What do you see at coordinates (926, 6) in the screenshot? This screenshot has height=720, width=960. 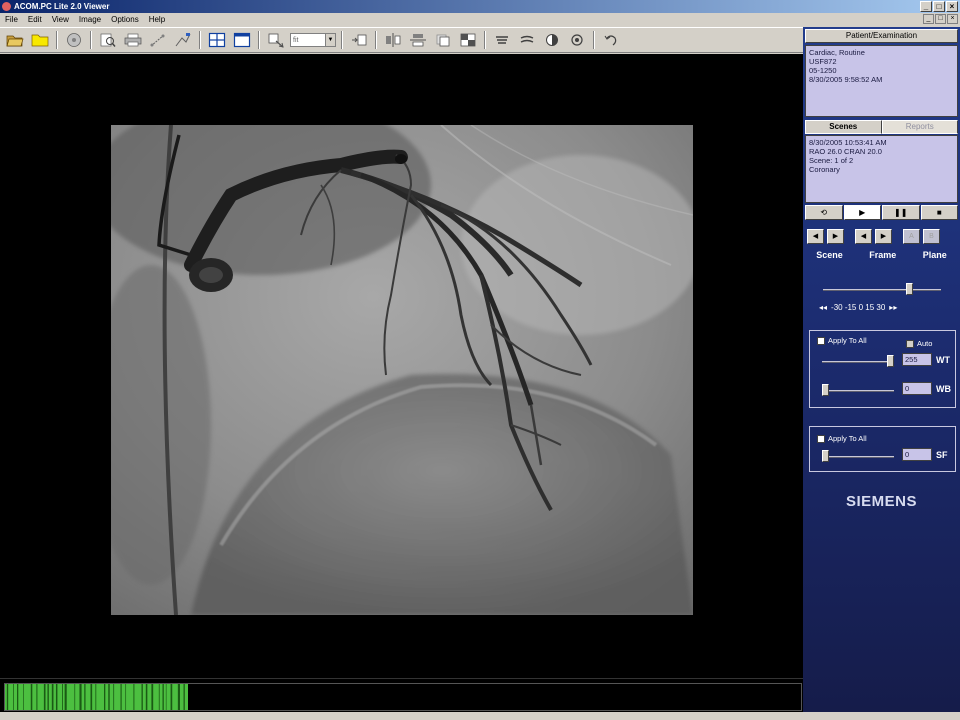 I see `minimize-button: _` at bounding box center [926, 6].